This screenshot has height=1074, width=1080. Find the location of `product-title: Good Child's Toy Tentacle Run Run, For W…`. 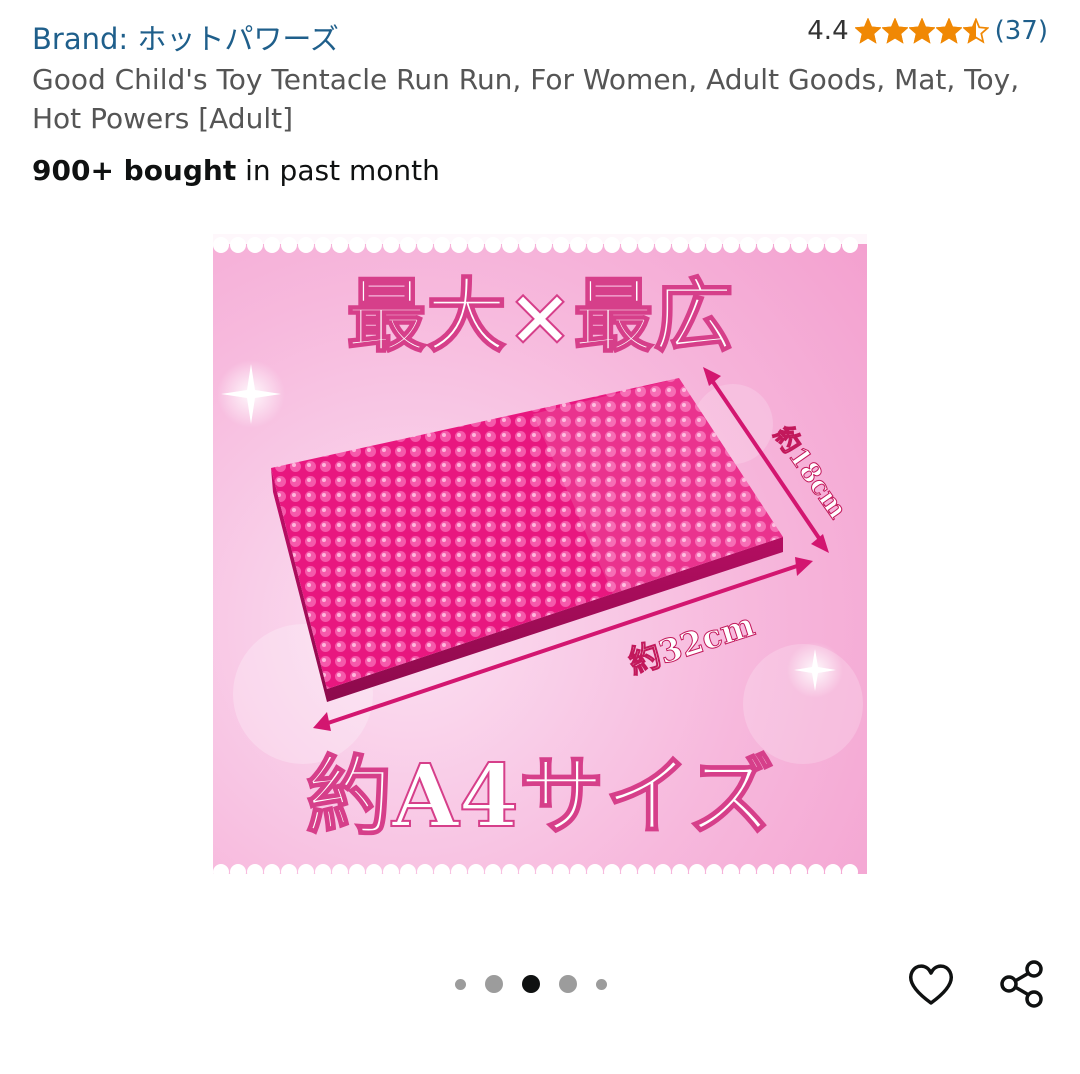

product-title: Good Child's Toy Tentacle Run Run, For W… is located at coordinates (526, 99).